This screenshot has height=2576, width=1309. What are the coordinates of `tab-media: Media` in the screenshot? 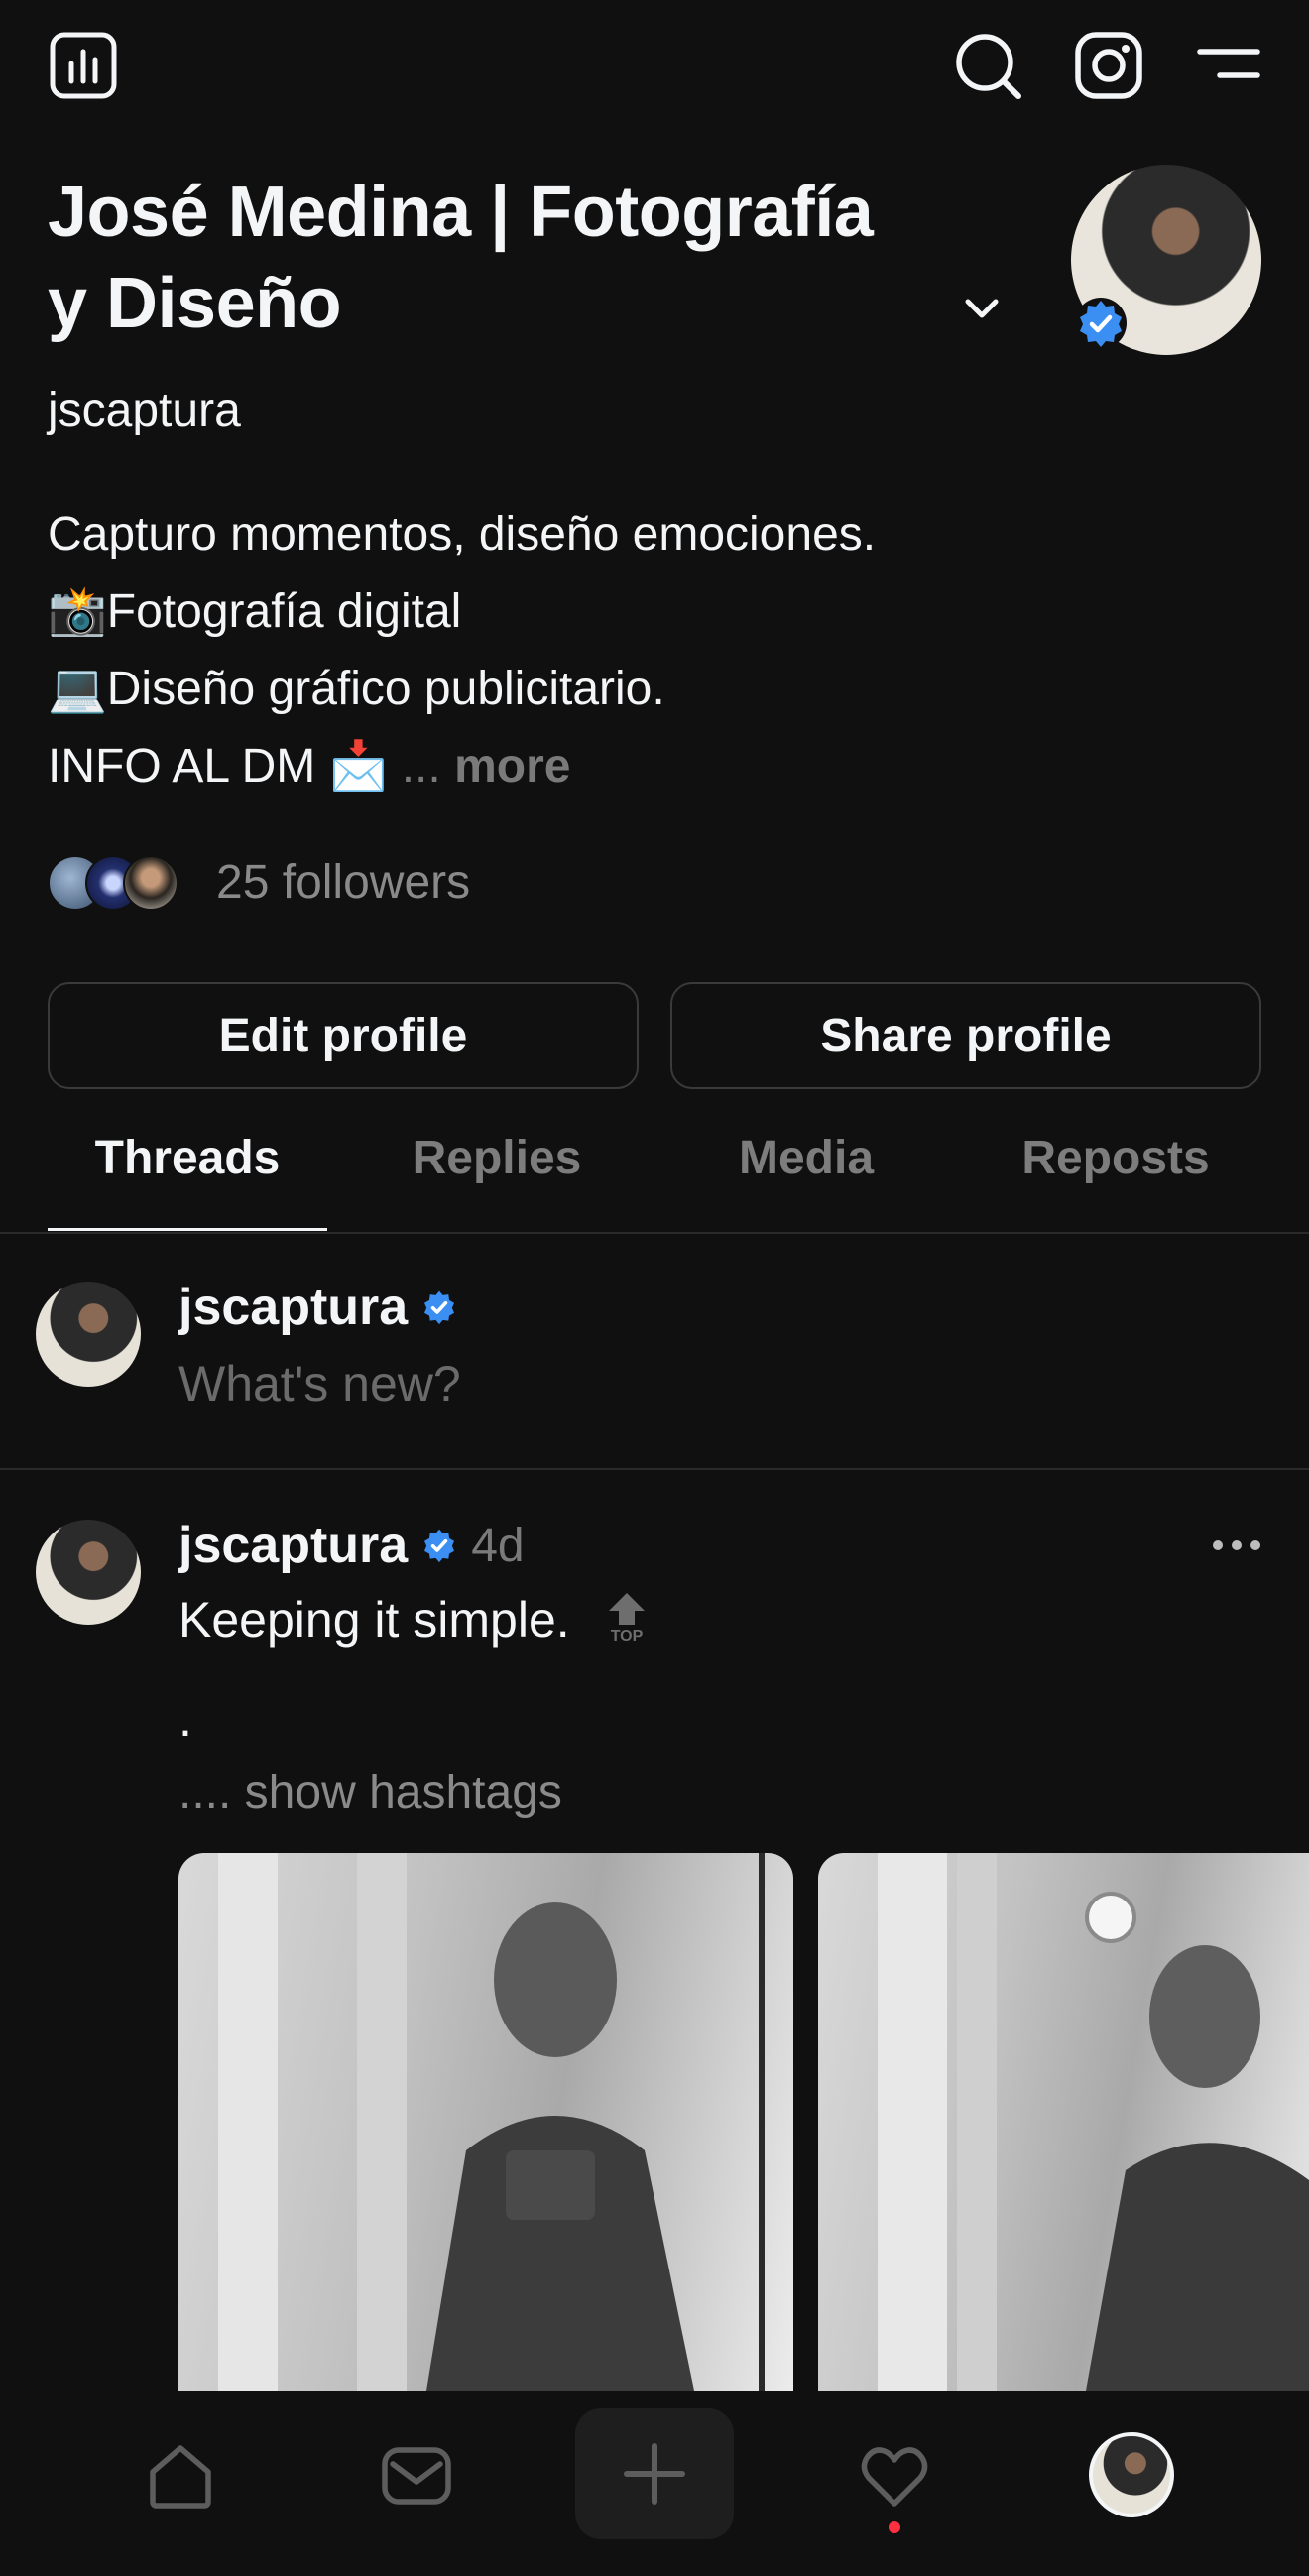 It's located at (806, 1180).